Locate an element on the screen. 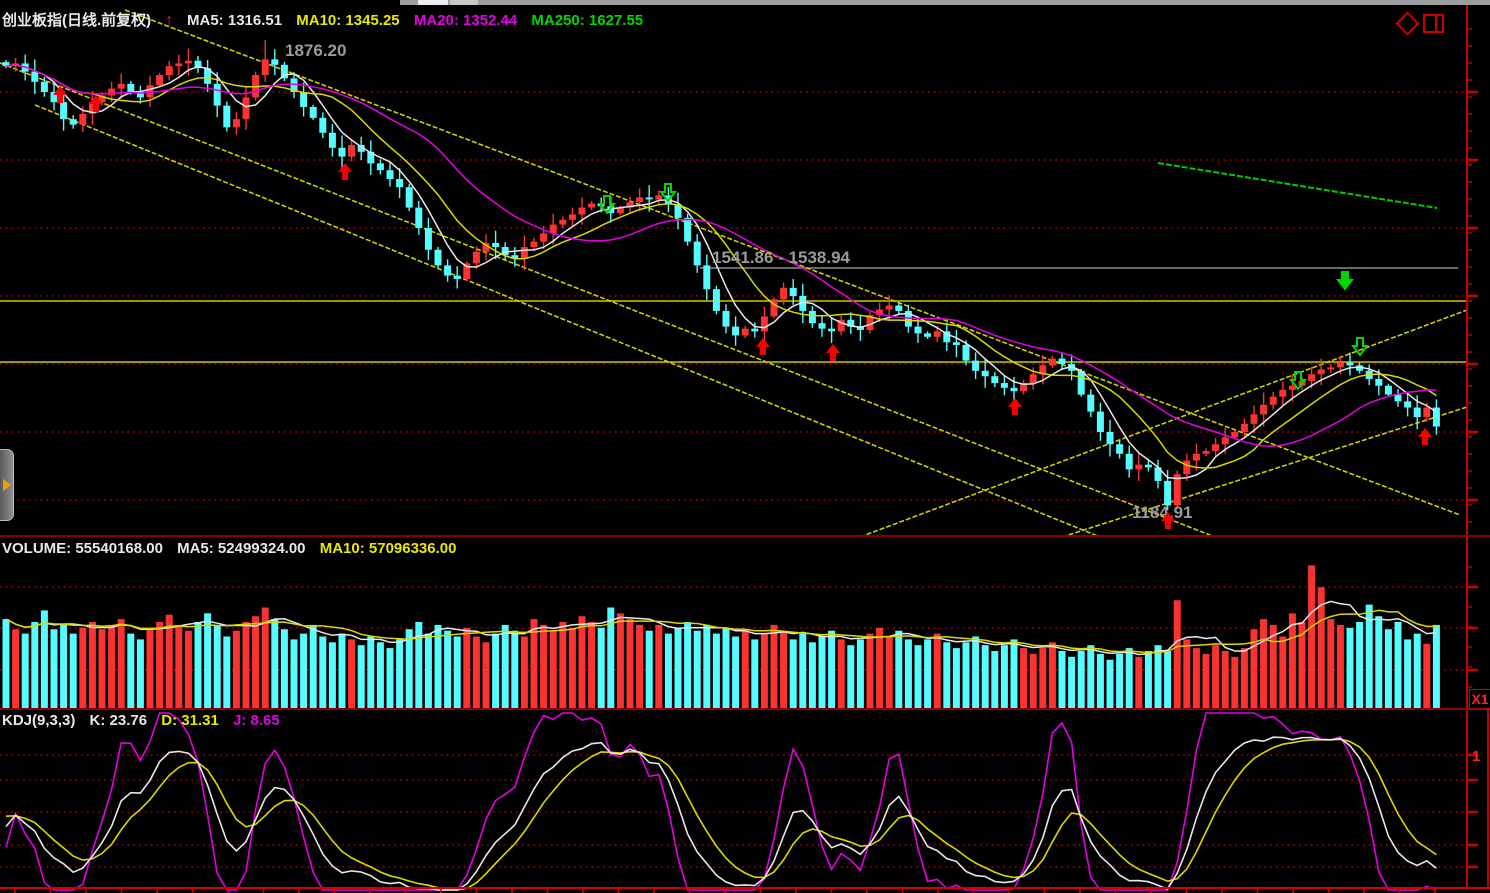 The width and height of the screenshot is (1490, 893). kdj-header: KDJ(9,3,3) K: 23.76 D: 31.31 J: 8.65 is located at coordinates (146, 720).